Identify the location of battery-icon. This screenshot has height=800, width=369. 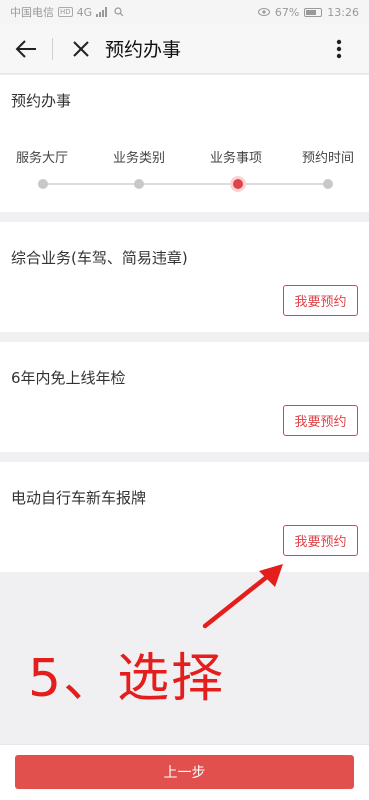
(313, 12).